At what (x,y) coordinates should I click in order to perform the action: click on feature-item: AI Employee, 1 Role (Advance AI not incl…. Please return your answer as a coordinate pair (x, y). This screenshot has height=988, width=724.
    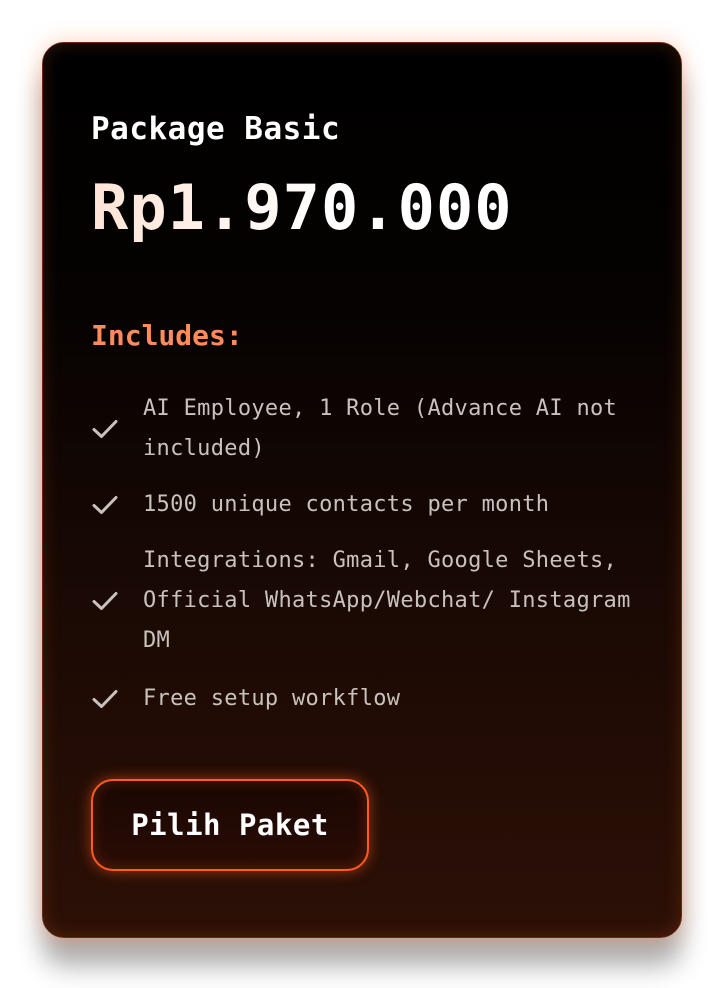
    Looking at the image, I should click on (371, 429).